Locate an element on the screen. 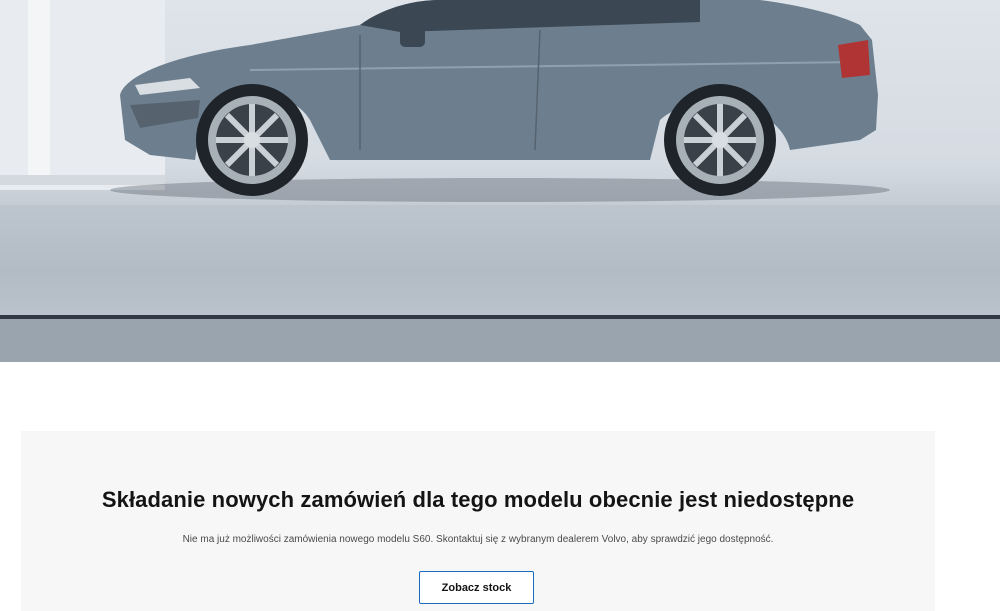 The height and width of the screenshot is (611, 1000). view-stock-button: Zobacz stock is located at coordinates (476, 587).